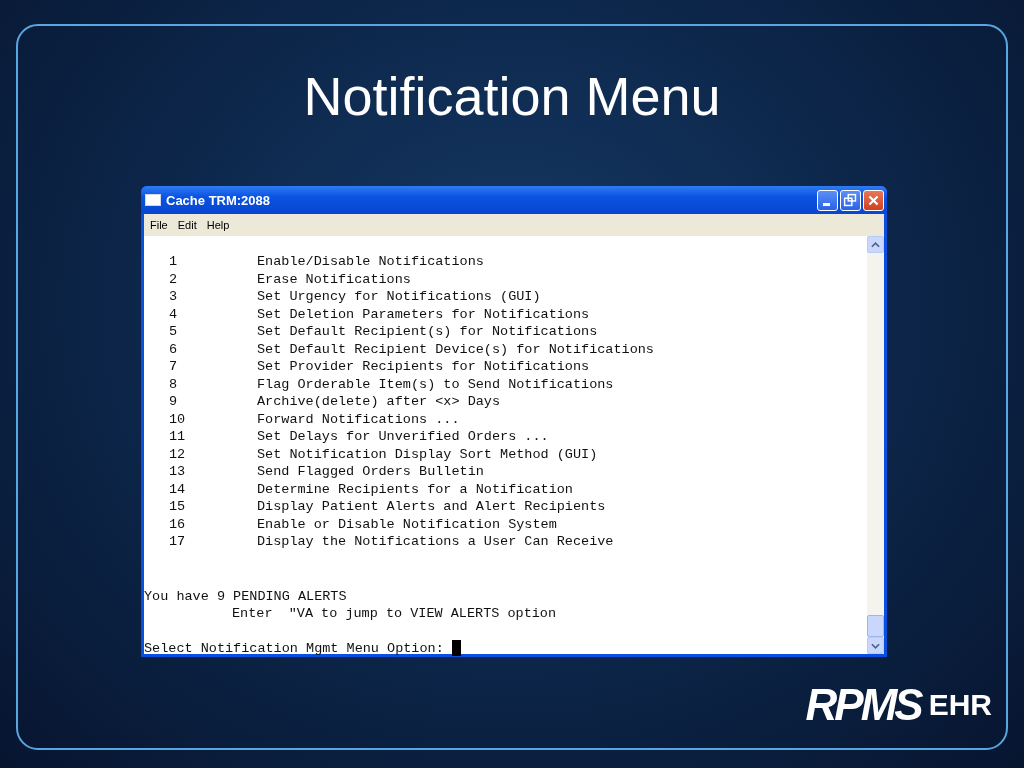 The height and width of the screenshot is (768, 1024). I want to click on menu-item: File, so click(159, 225).